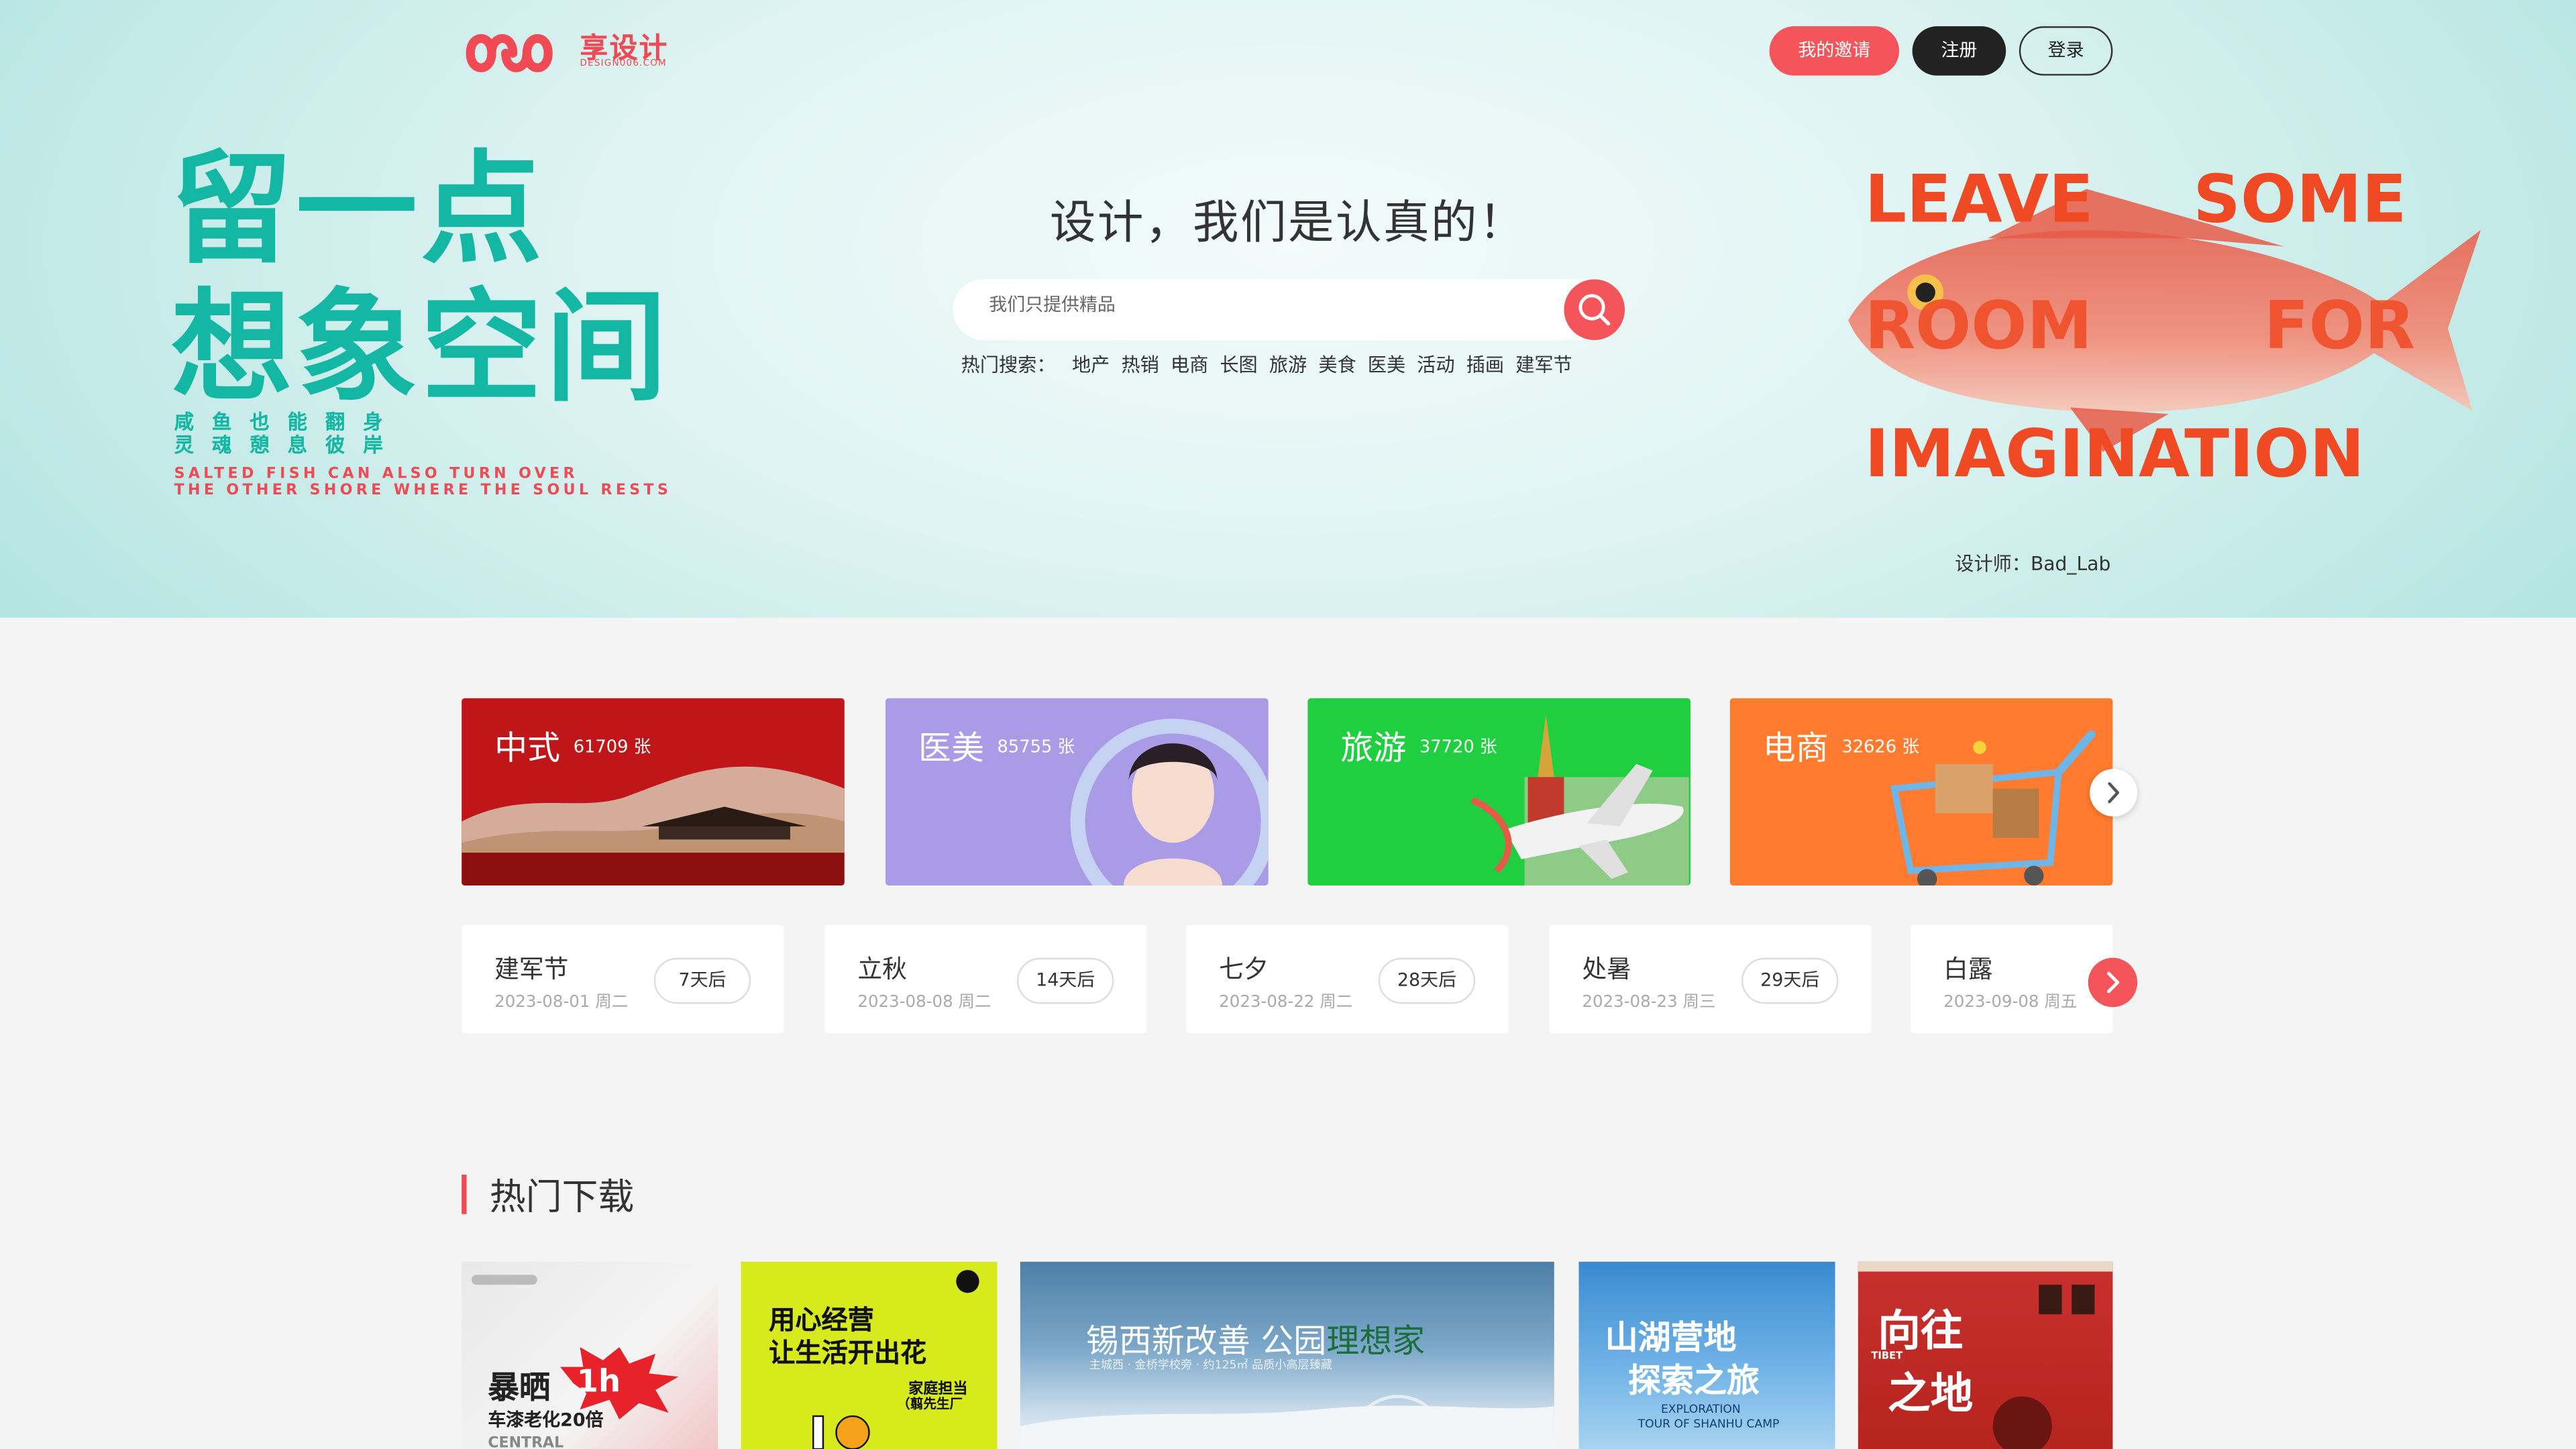  What do you see at coordinates (376, 475) in the screenshot?
I see `slogan-en-line-1: SALTED FISH CAN ALSO TURN OVER` at bounding box center [376, 475].